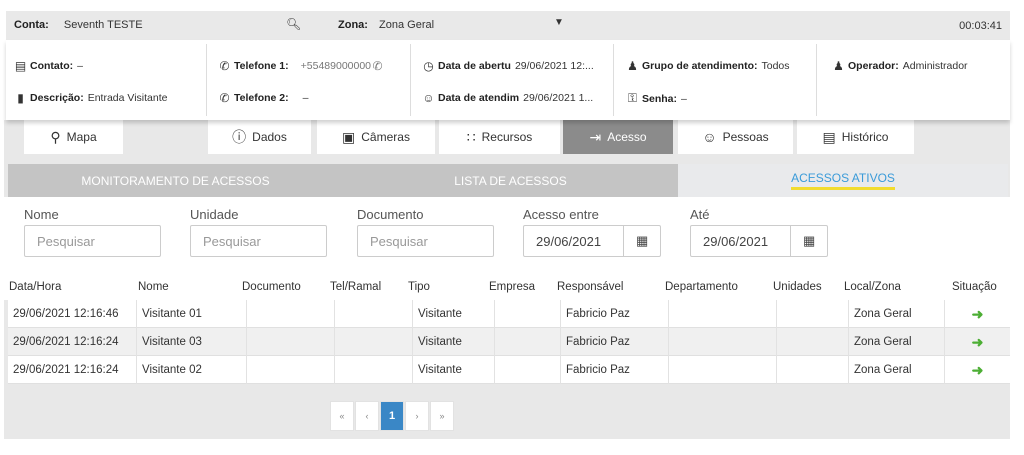 This screenshot has width=1024, height=455. What do you see at coordinates (20, 98) in the screenshot?
I see `document-icon: ▮` at bounding box center [20, 98].